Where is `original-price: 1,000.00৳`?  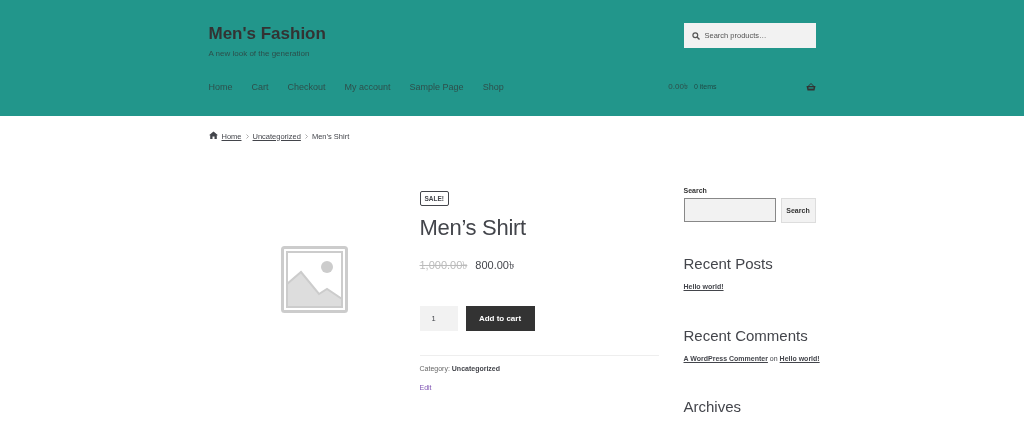
original-price: 1,000.00৳ is located at coordinates (443, 265).